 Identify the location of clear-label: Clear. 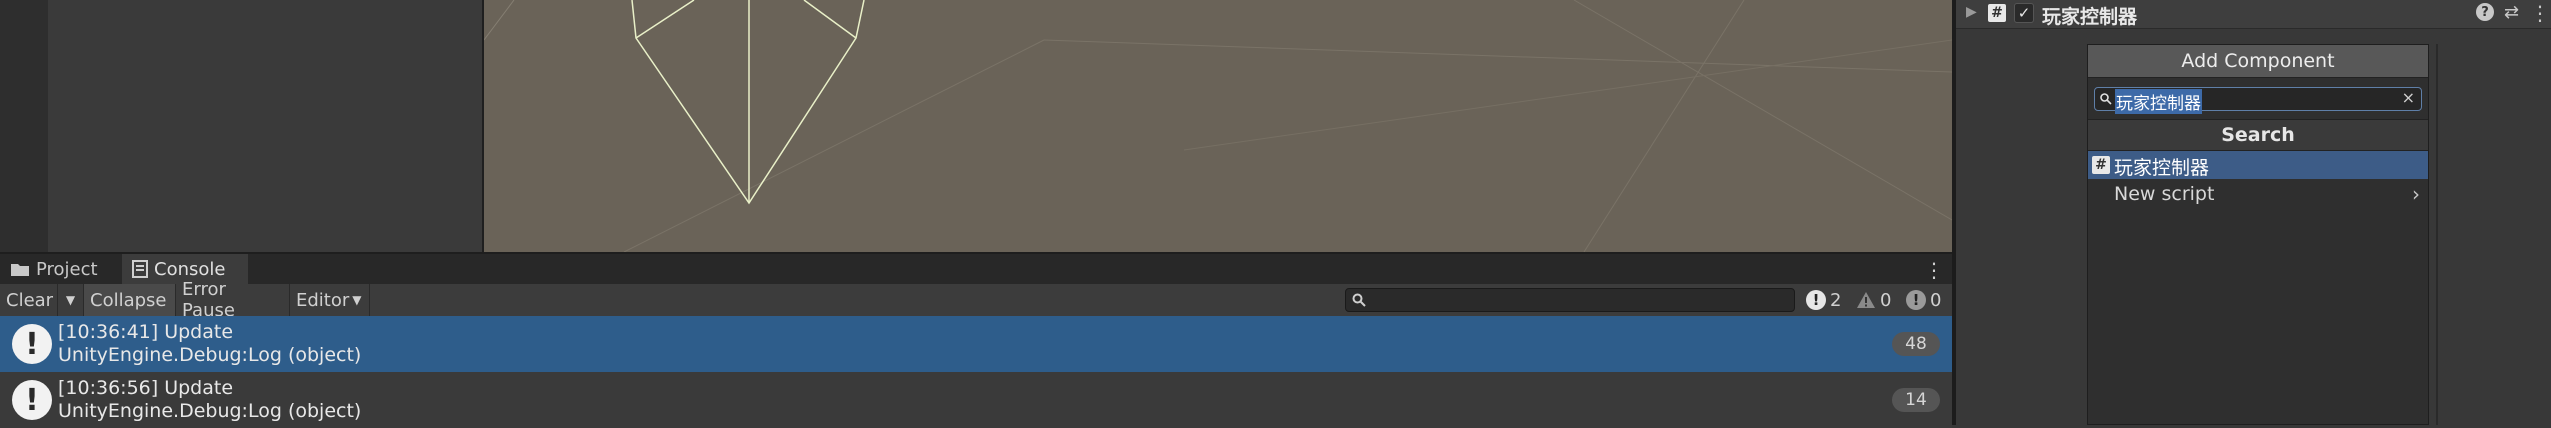
(30, 300).